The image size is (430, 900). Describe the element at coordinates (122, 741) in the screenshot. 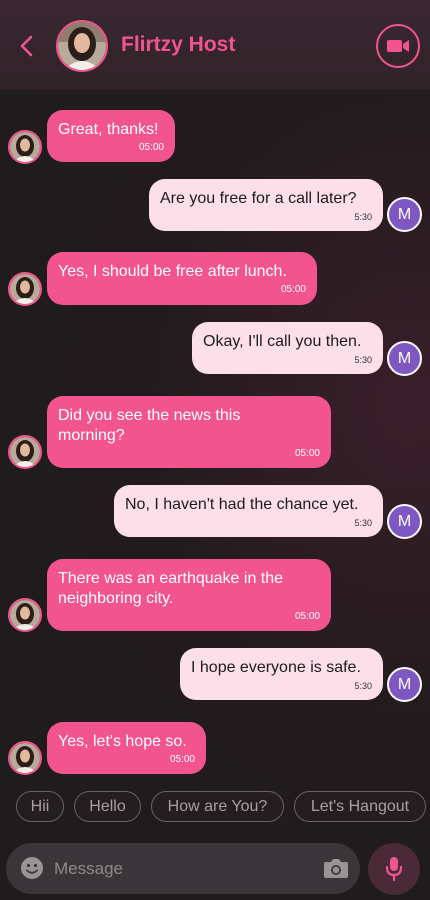

I see `message-text: Yes, let's hope so.` at that location.